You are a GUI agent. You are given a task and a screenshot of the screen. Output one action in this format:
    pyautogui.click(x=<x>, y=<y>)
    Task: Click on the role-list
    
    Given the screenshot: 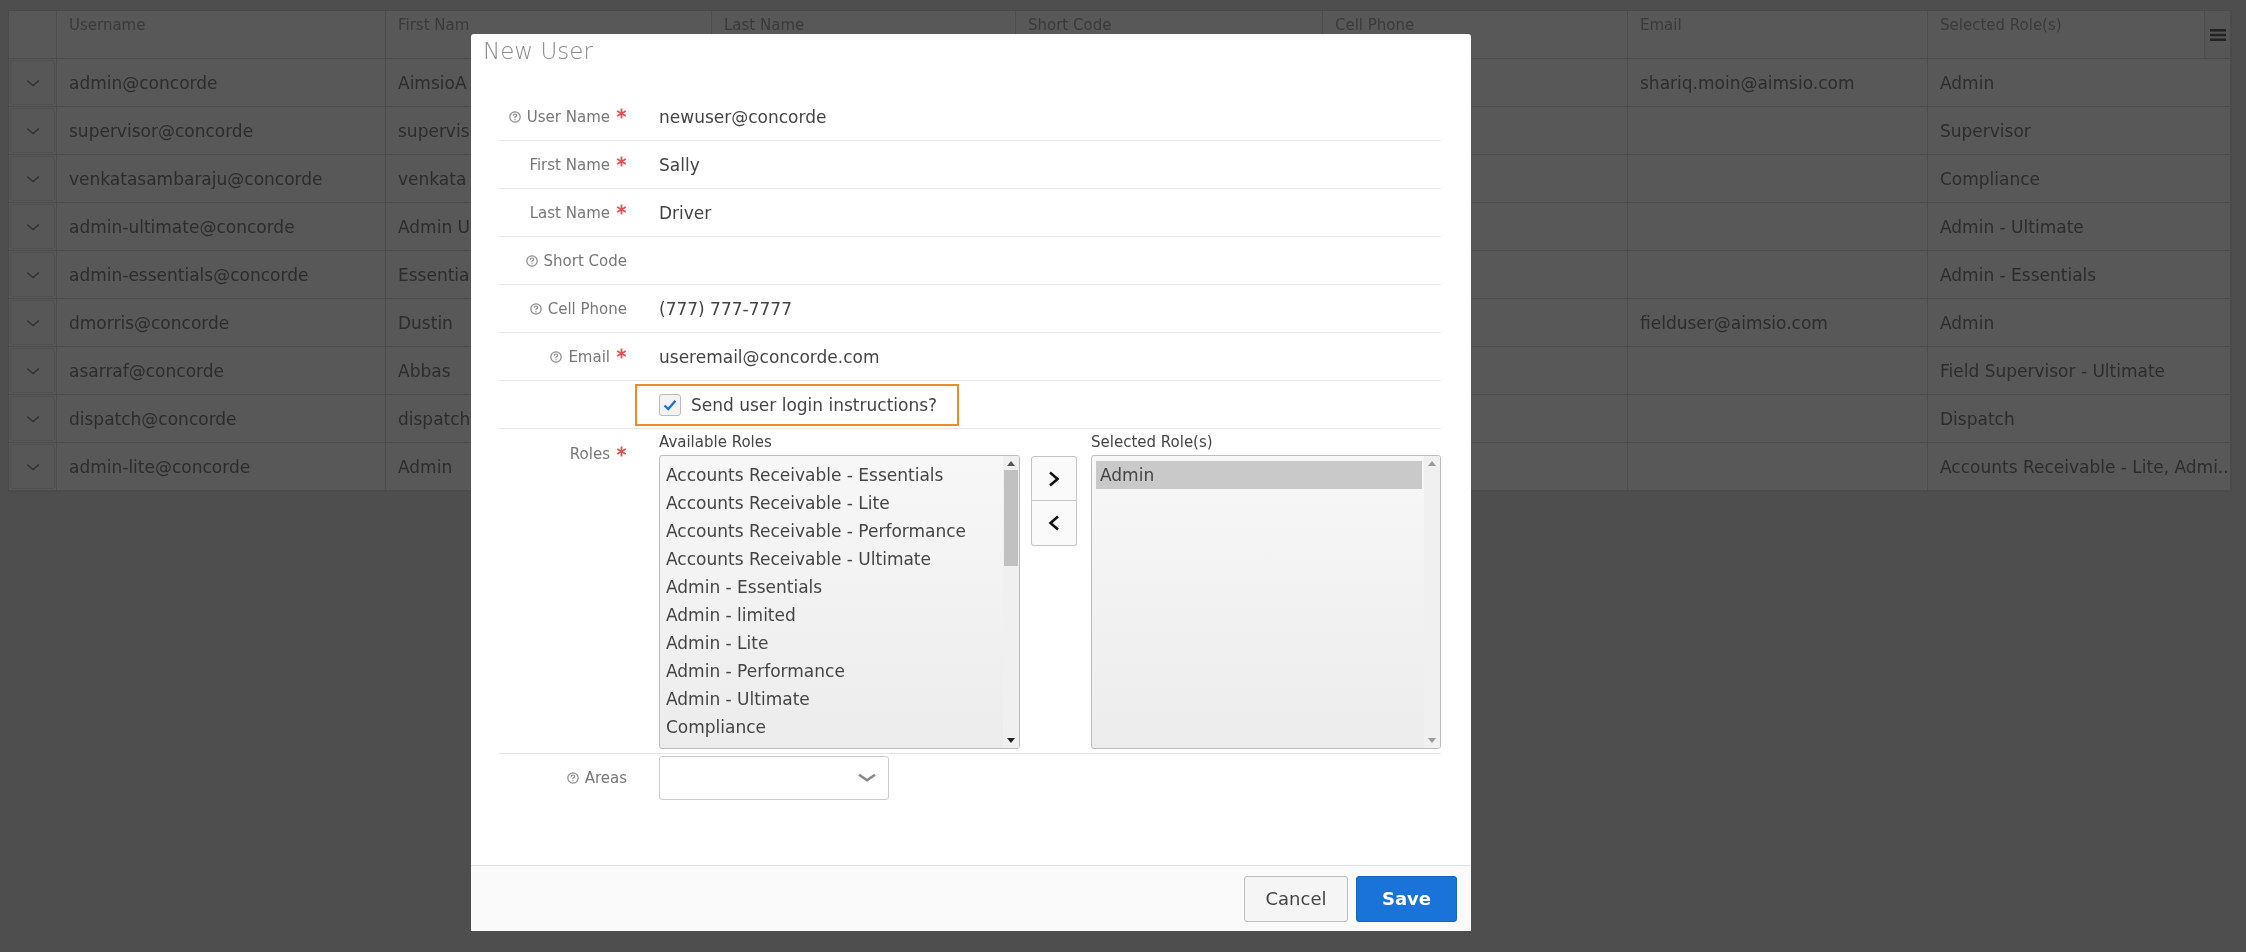 What is the action you would take?
    pyautogui.click(x=839, y=602)
    